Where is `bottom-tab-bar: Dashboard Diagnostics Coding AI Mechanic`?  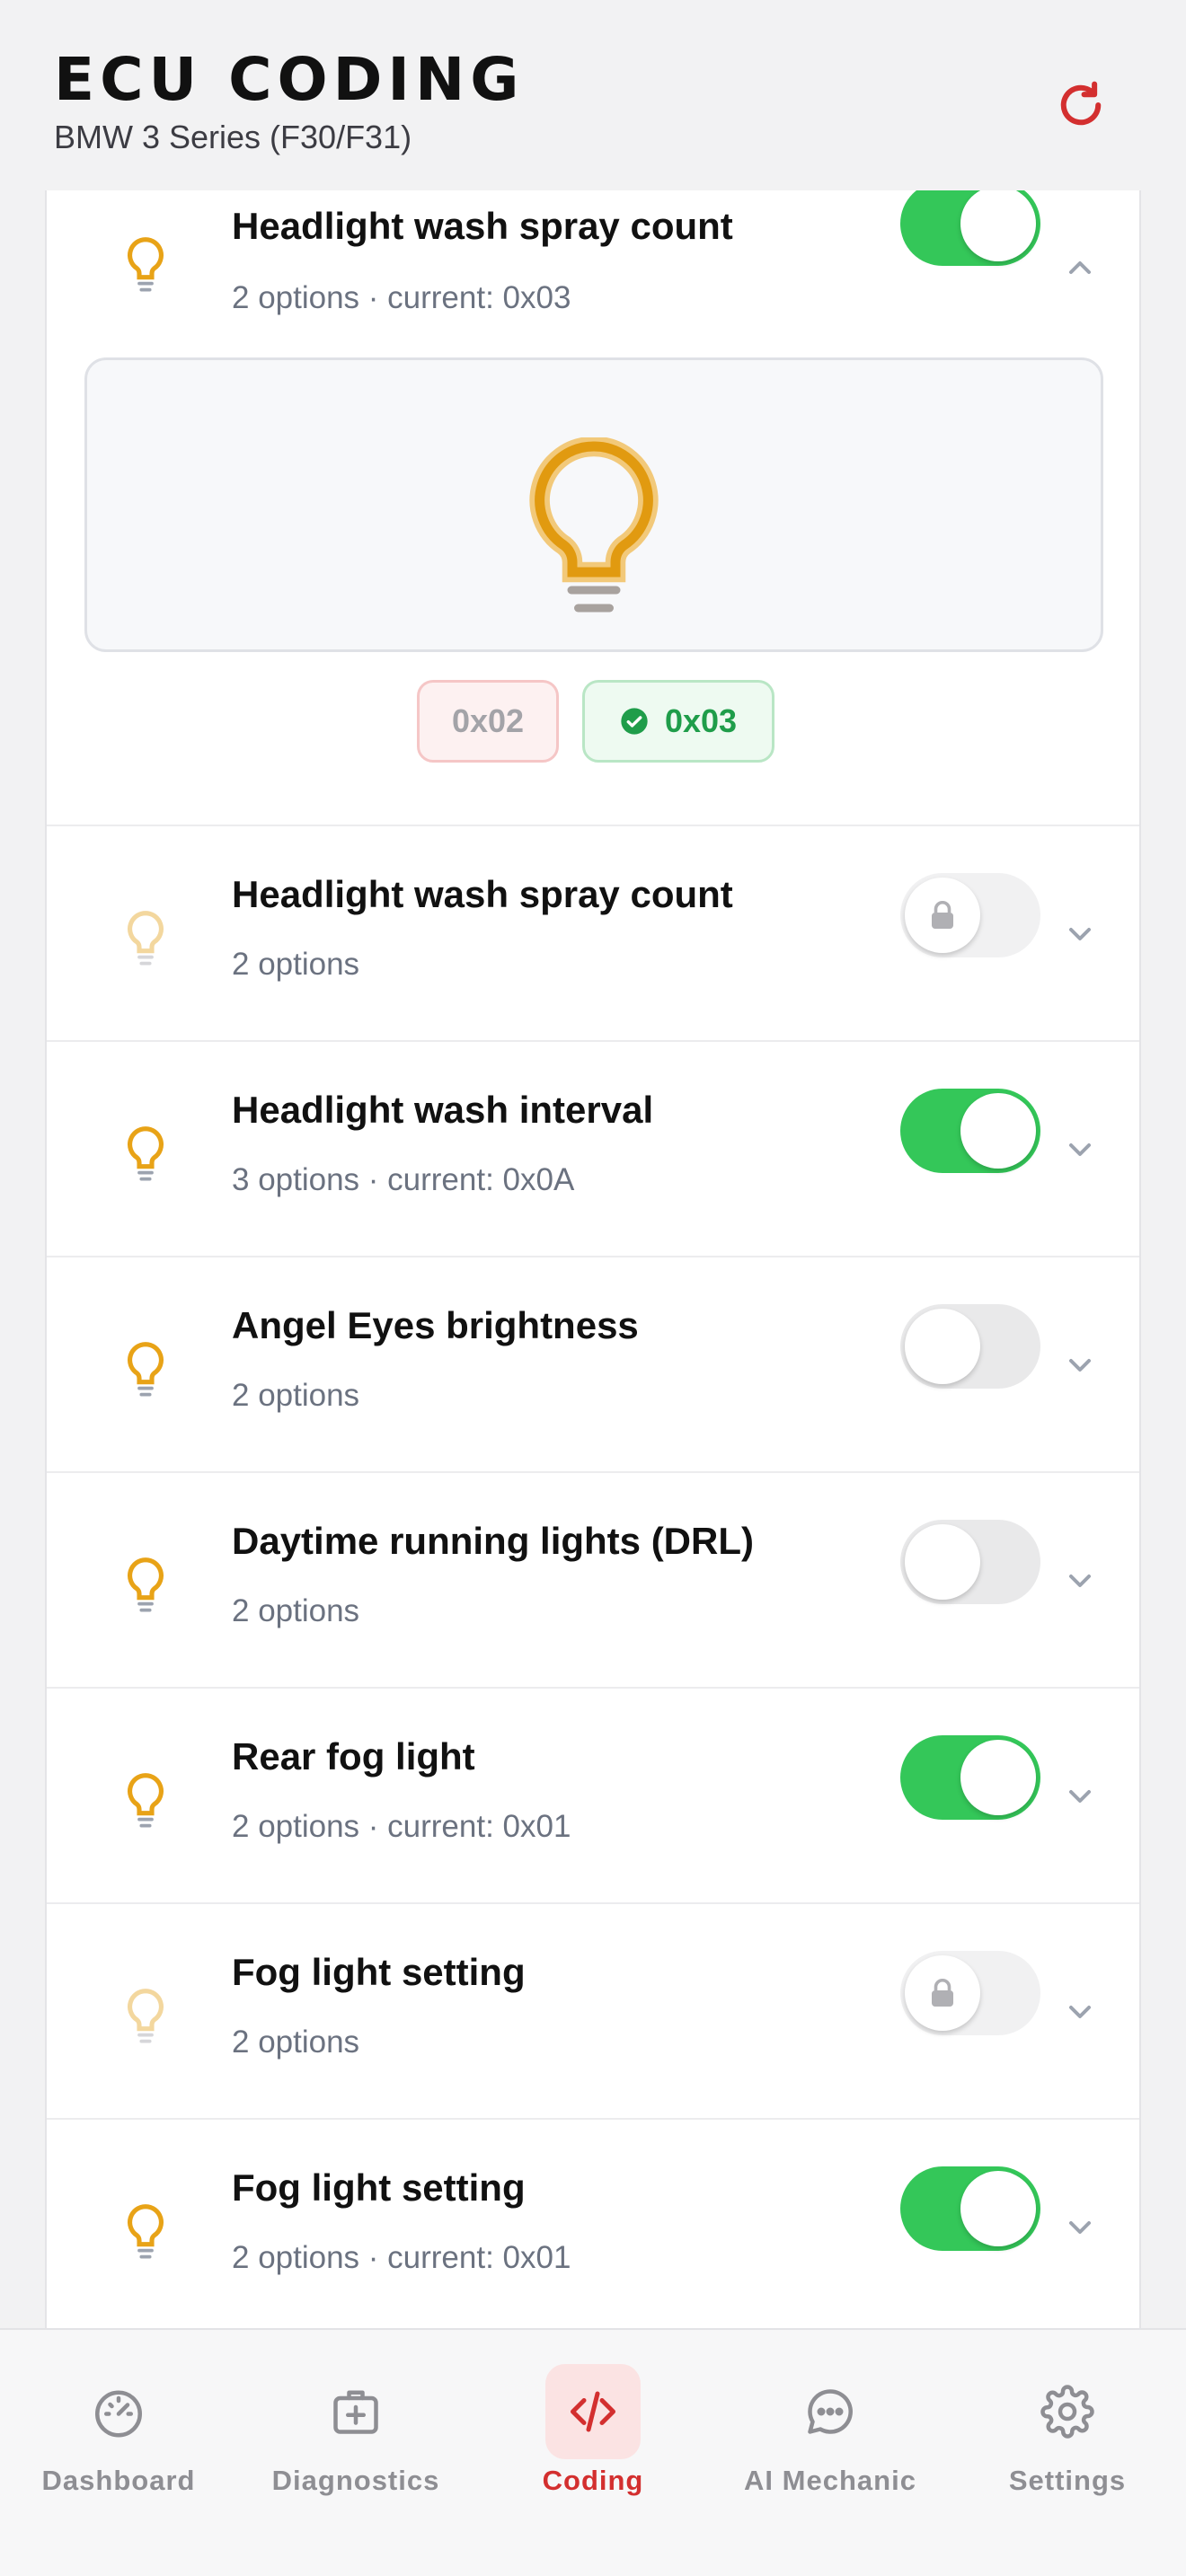
bottom-tab-bar: Dashboard Diagnostics Coding AI Mechanic is located at coordinates (593, 2452).